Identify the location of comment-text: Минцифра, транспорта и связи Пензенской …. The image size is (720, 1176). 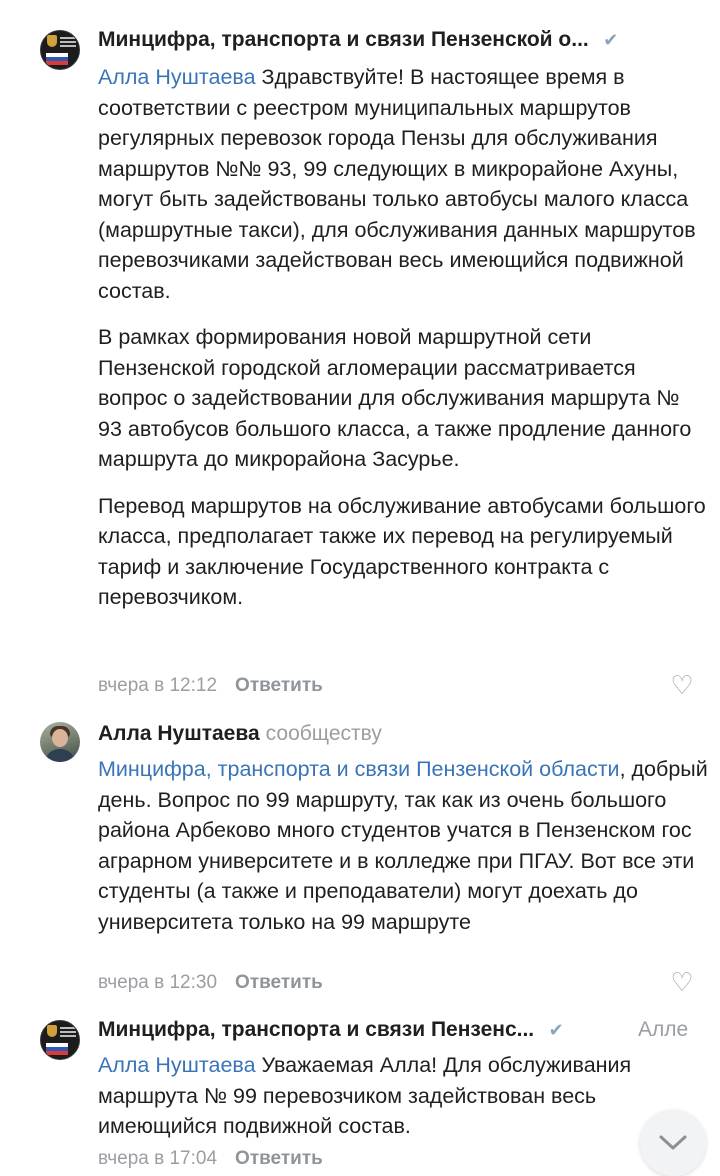
(403, 845).